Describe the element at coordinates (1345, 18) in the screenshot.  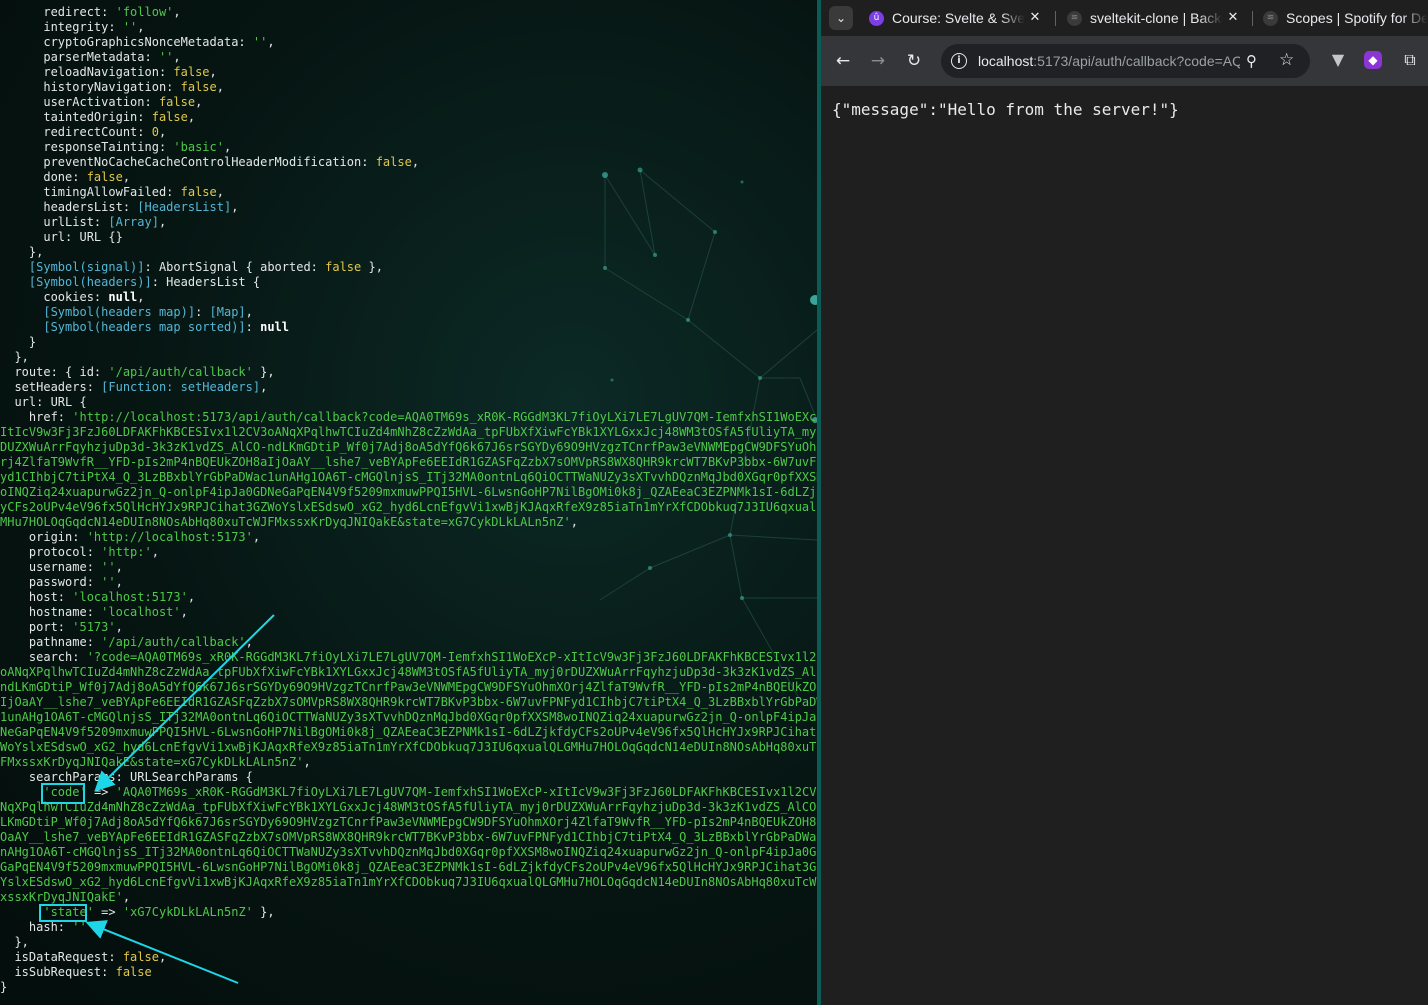
I see `tab-scopes-spotify: ≋ Scopes | Spotify for Developers` at that location.